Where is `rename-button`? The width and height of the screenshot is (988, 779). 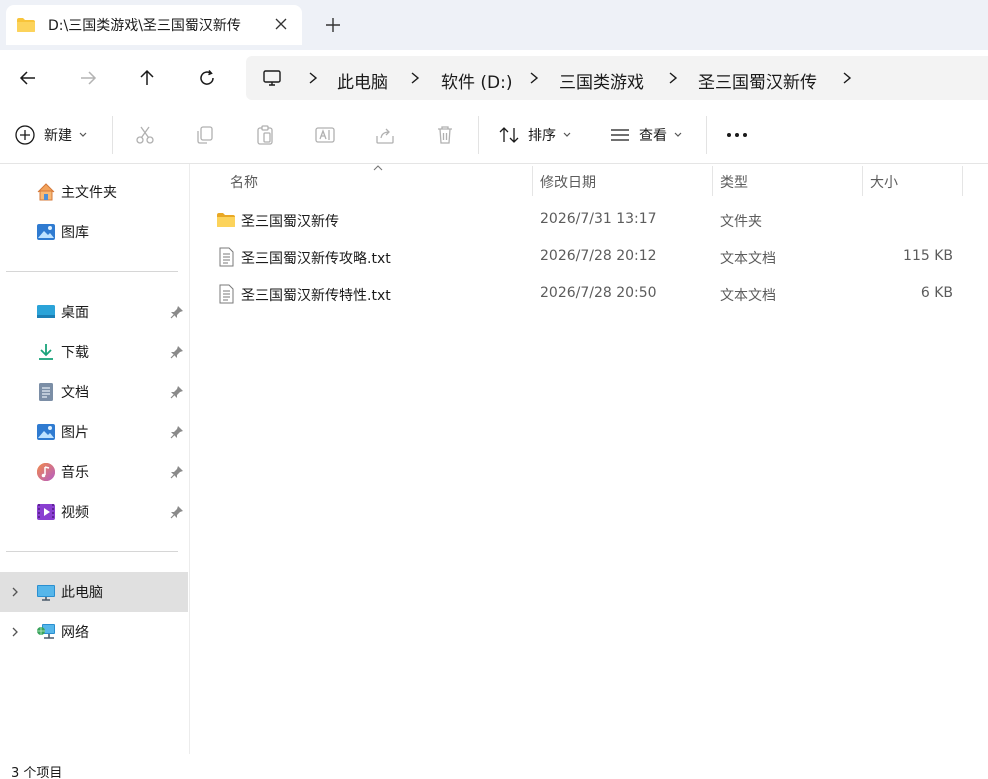
rename-button is located at coordinates (325, 135).